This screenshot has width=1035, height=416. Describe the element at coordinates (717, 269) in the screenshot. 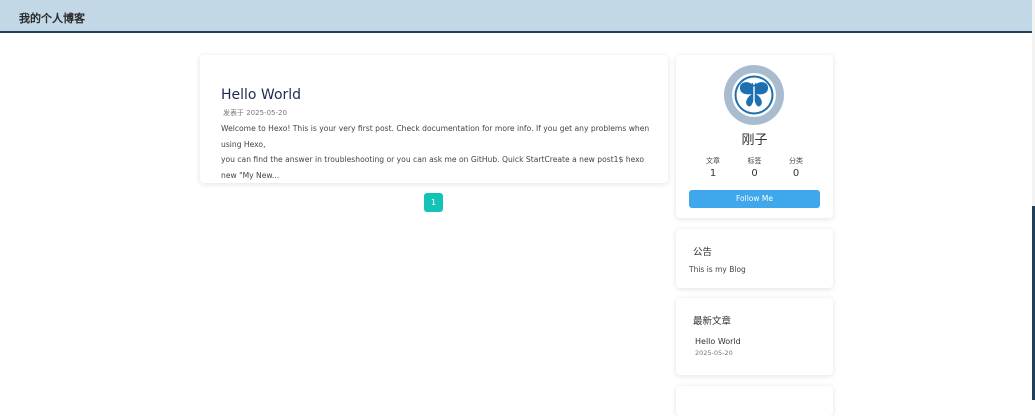

I see `notice-text: This is my Blog` at that location.